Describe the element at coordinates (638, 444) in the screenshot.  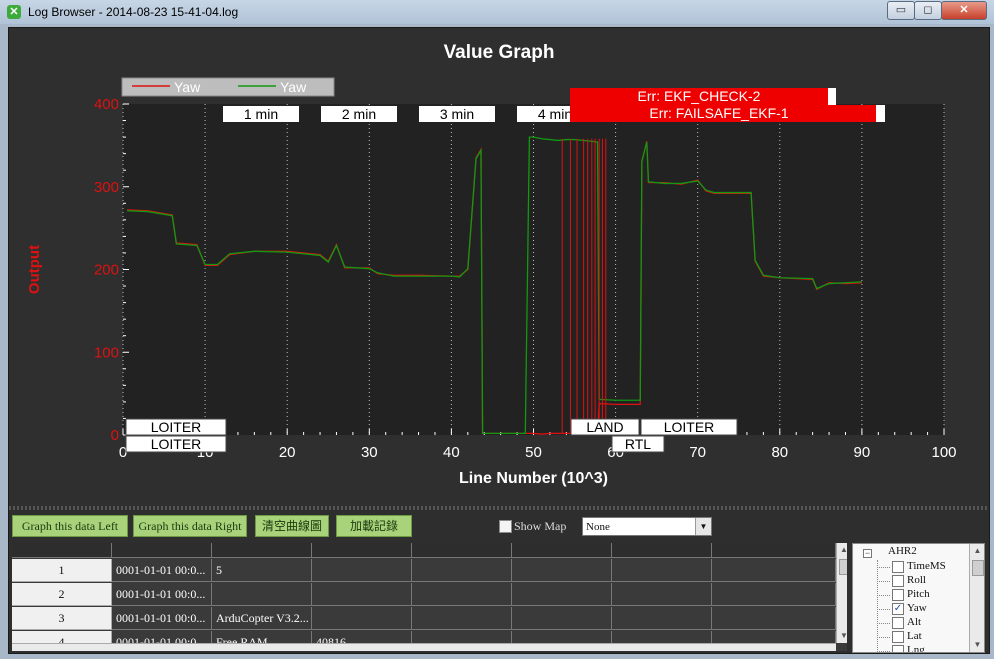
I see `mode-marker: RTL` at that location.